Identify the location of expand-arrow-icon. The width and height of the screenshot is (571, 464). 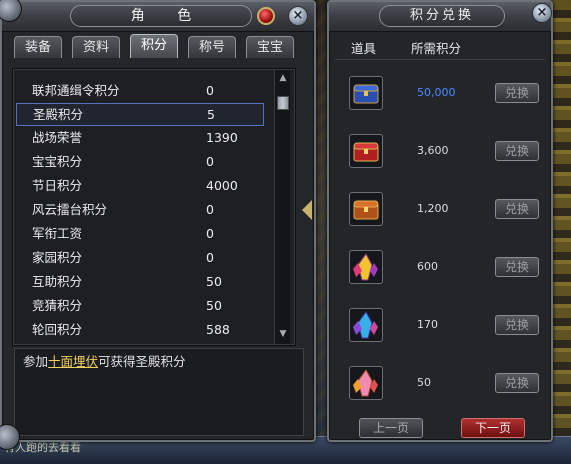
(307, 210).